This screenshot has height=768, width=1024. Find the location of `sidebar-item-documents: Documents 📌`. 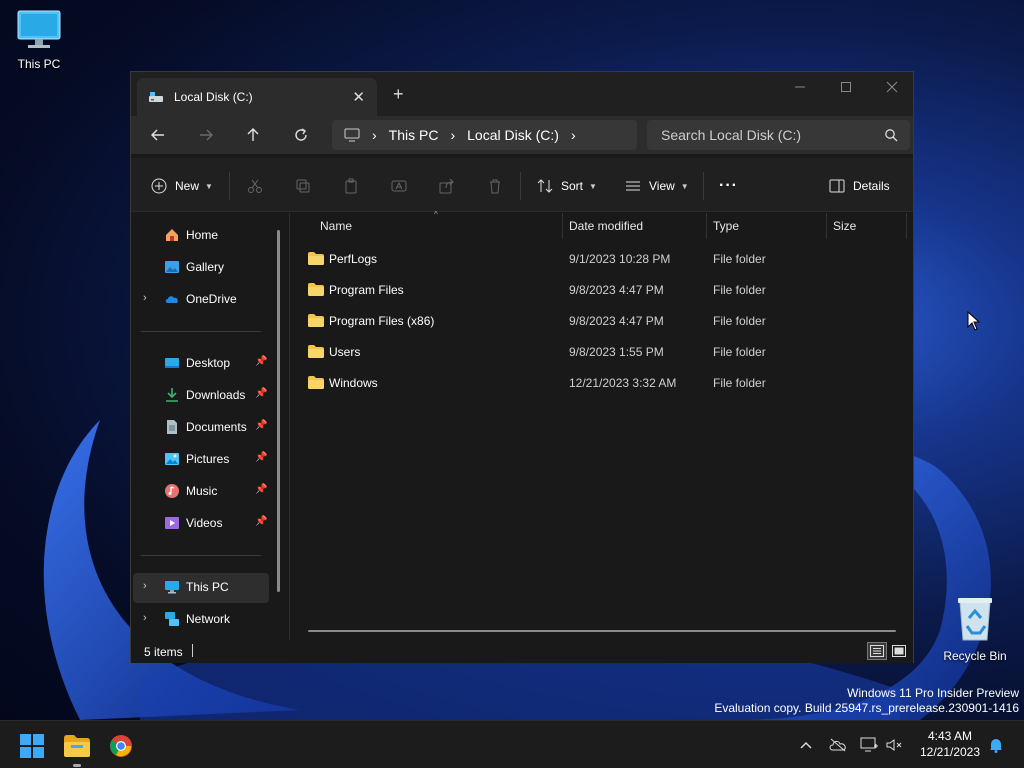

sidebar-item-documents: Documents 📌 is located at coordinates (201, 427).